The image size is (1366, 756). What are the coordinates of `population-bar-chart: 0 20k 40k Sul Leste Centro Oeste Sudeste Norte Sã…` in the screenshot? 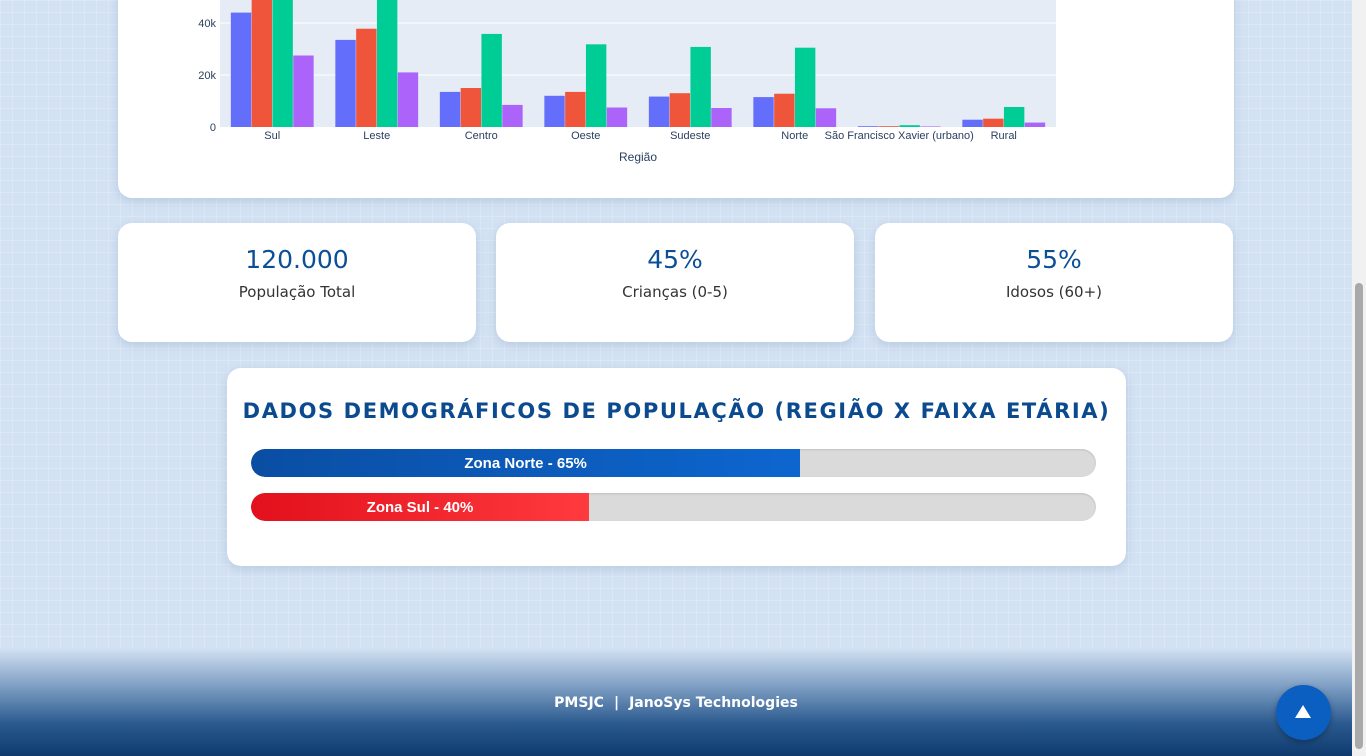 It's located at (627, 82).